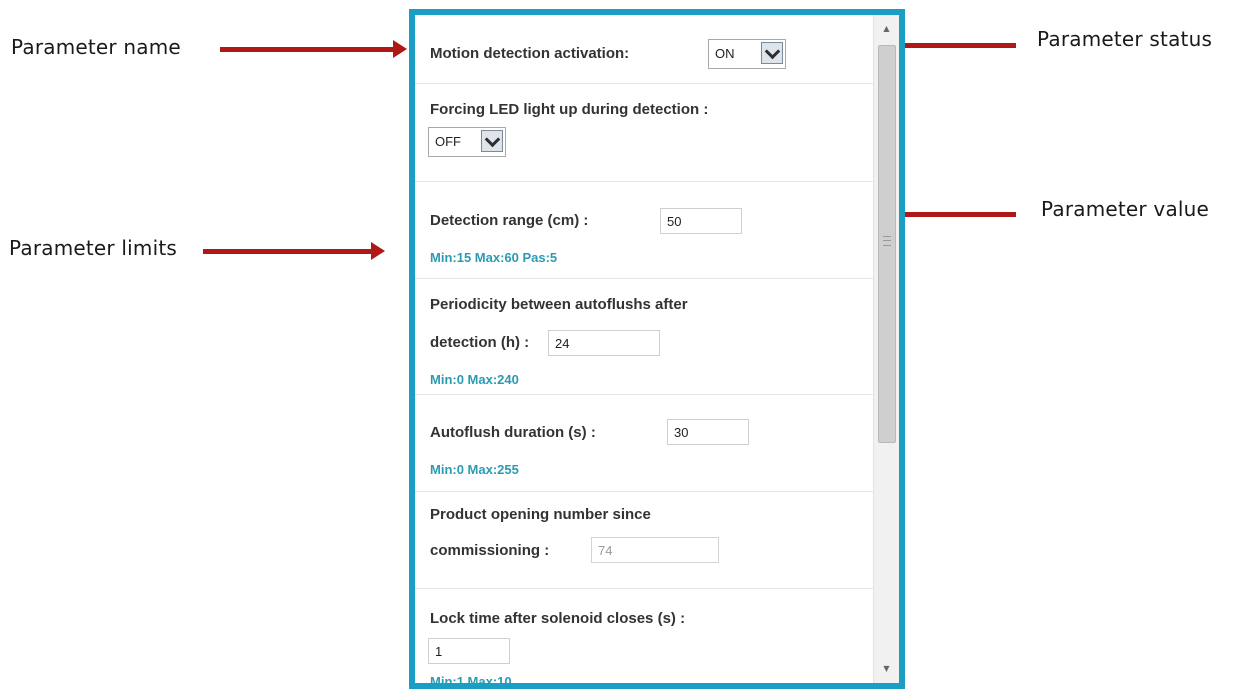 The image size is (1237, 689). I want to click on status-select: OFF, so click(467, 142).